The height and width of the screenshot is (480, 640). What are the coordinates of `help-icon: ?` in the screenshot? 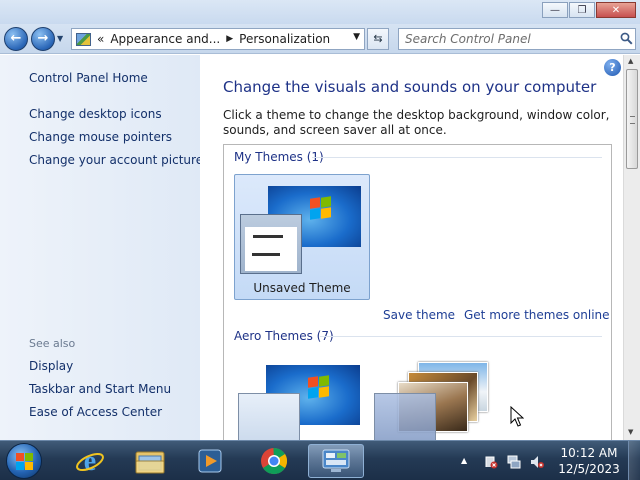 It's located at (612, 67).